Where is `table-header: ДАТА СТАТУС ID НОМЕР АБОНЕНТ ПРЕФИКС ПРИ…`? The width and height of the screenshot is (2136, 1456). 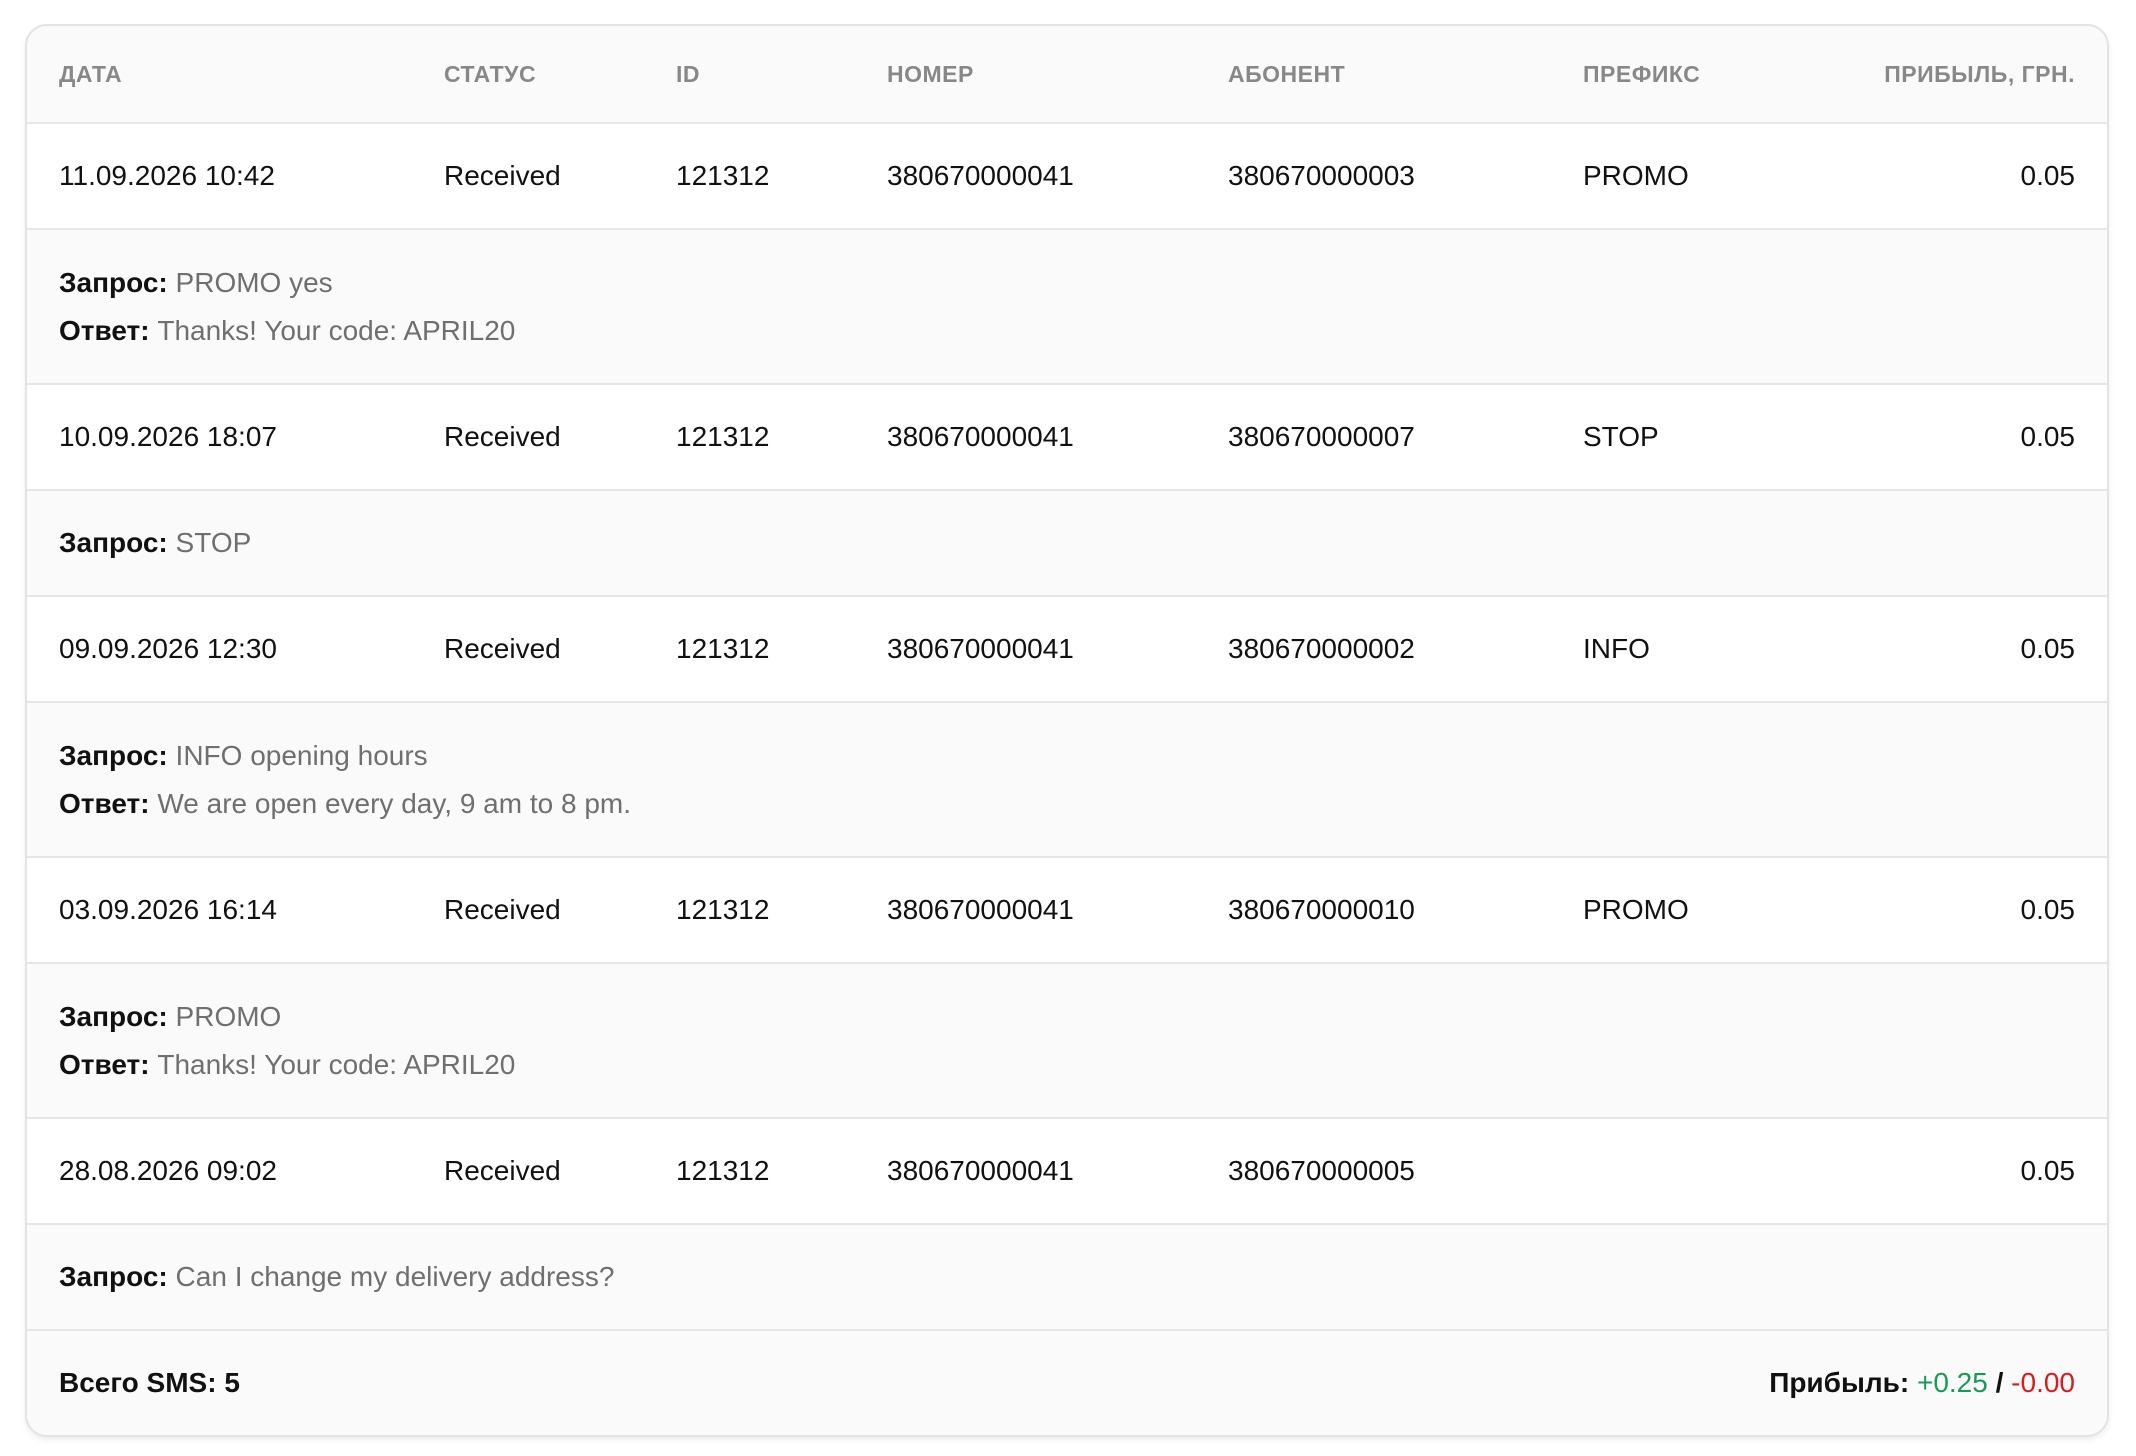
table-header: ДАТА СТАТУС ID НОМЕР АБОНЕНТ ПРЕФИКС ПРИ… is located at coordinates (1067, 75).